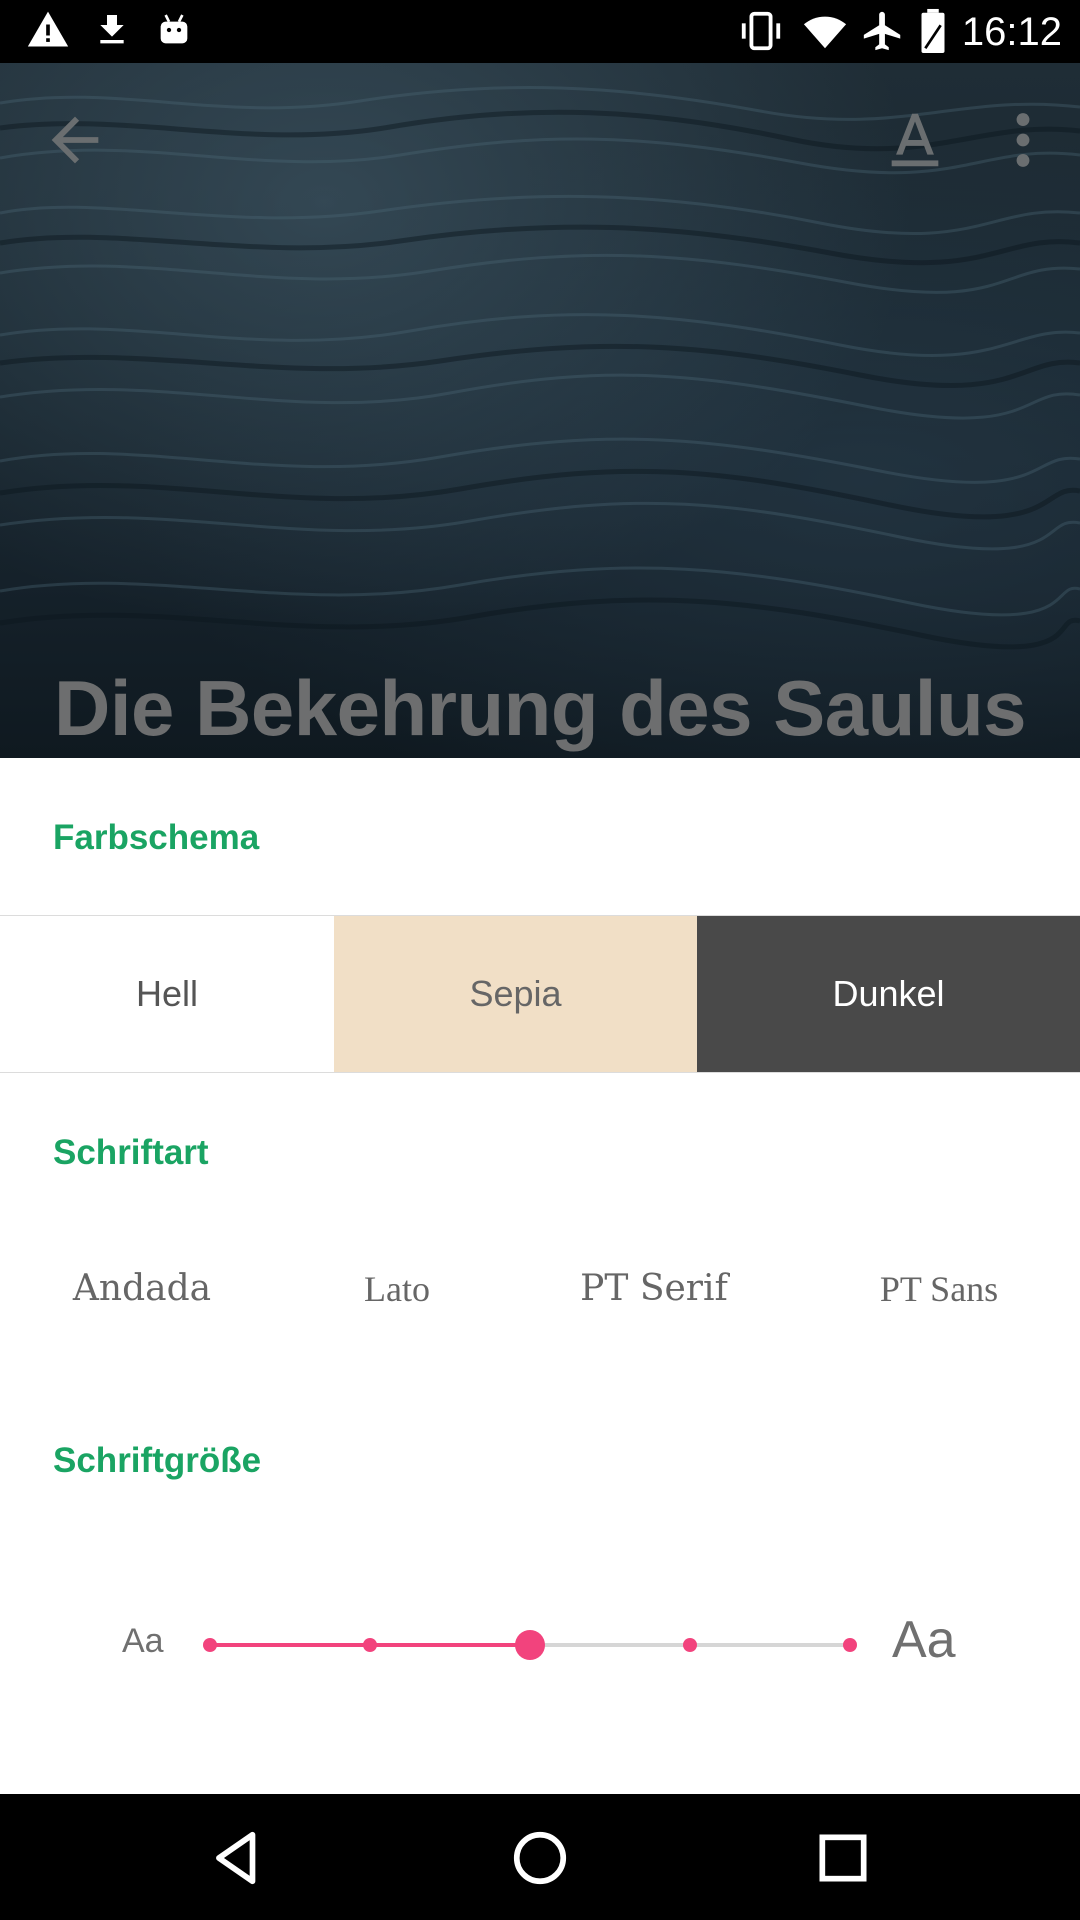  I want to click on android-icon, so click(174, 29).